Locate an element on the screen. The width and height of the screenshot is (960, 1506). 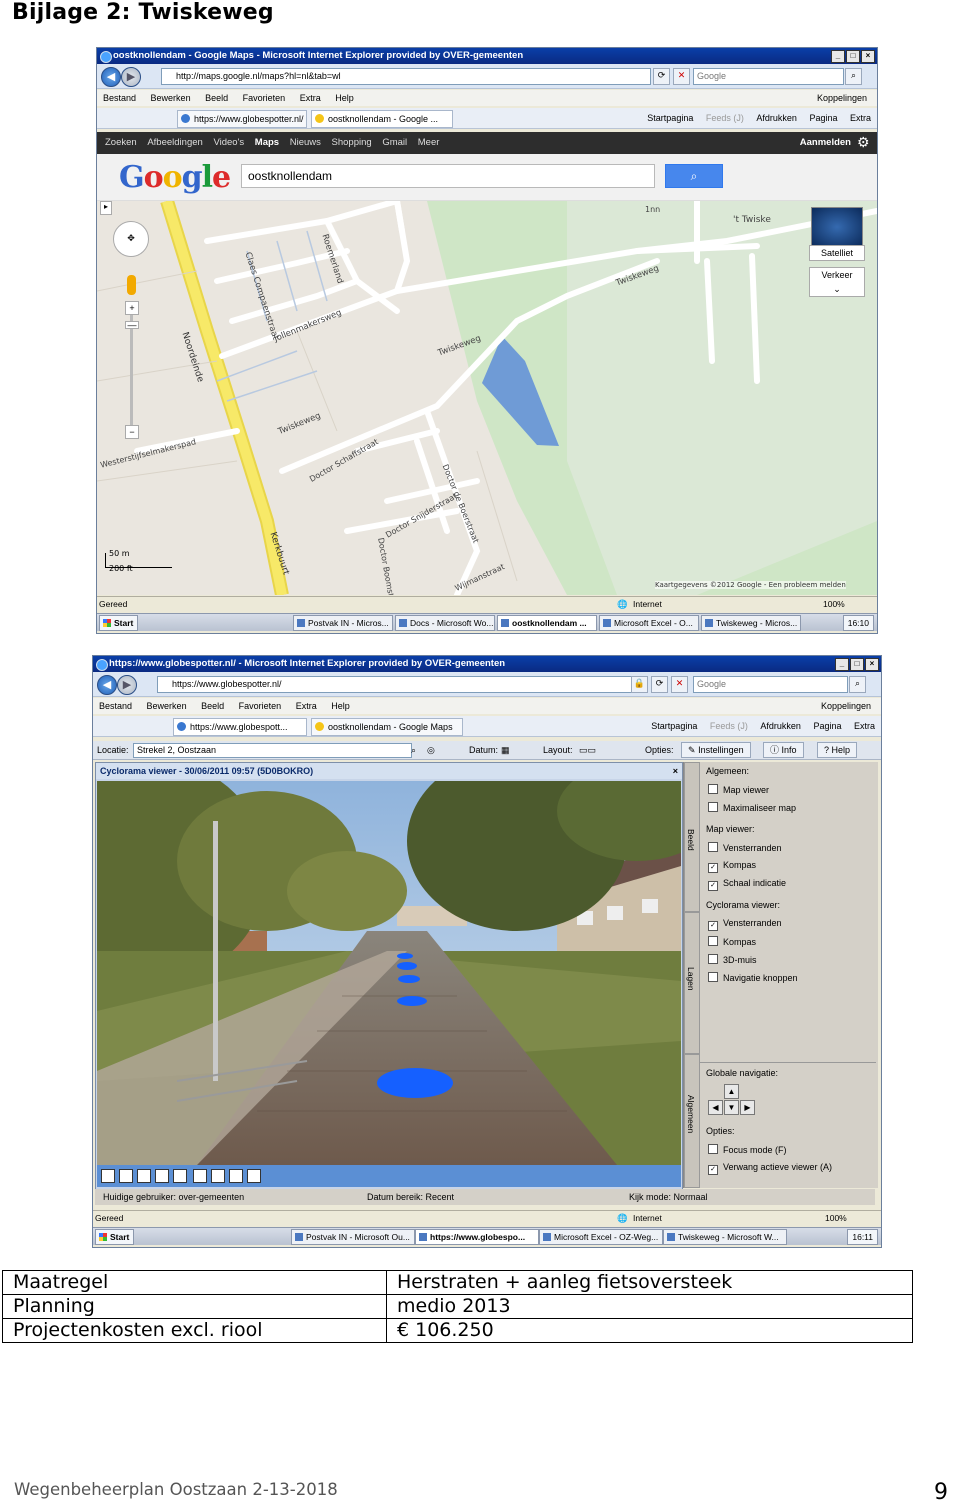
document-icon is located at coordinates (200, 1176).